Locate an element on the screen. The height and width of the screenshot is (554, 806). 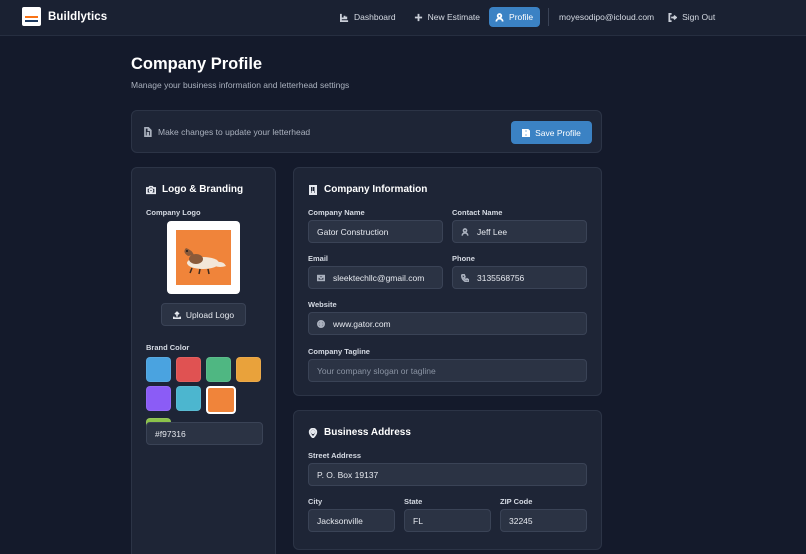
contact-name-label: Contact Name is located at coordinates (477, 212).